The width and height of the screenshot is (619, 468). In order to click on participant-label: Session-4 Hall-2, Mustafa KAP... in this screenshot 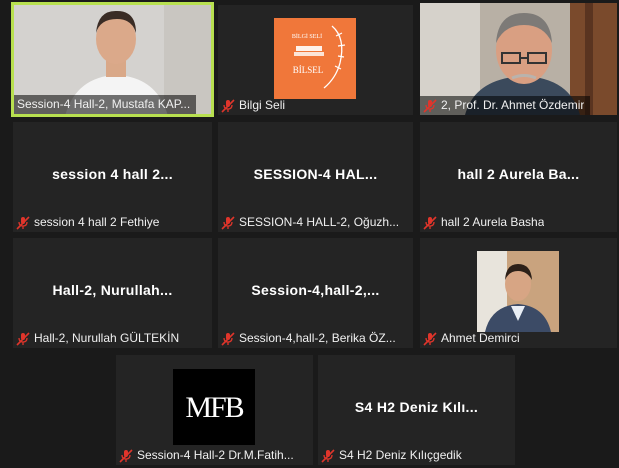, I will do `click(105, 104)`.